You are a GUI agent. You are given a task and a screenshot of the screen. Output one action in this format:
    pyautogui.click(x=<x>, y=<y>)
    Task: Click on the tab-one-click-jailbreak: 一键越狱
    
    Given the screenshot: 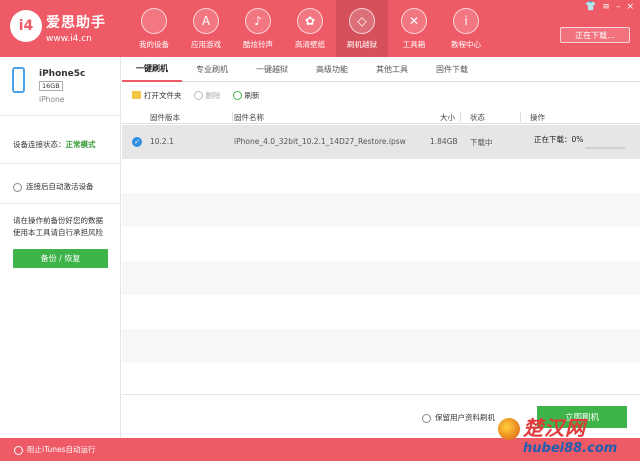 What is the action you would take?
    pyautogui.click(x=272, y=69)
    